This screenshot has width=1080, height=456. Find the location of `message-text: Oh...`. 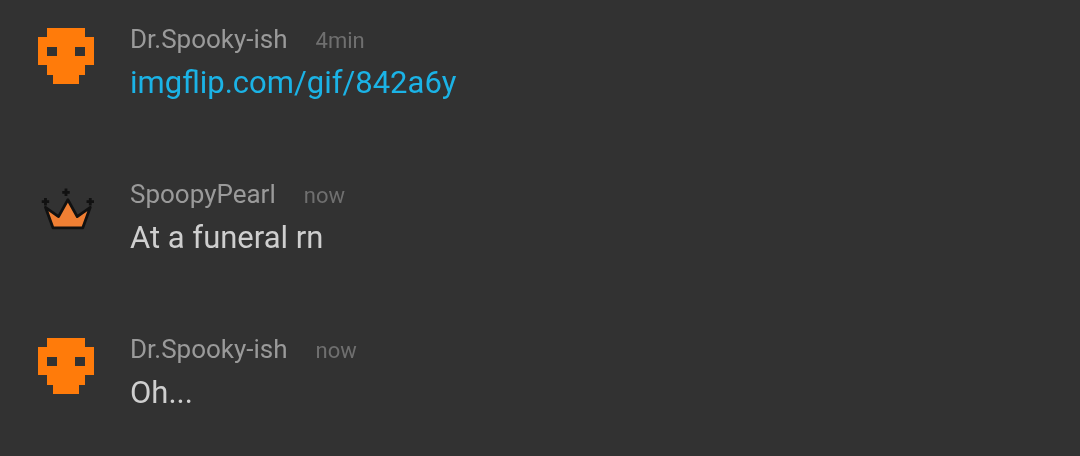

message-text: Oh... is located at coordinates (162, 392).